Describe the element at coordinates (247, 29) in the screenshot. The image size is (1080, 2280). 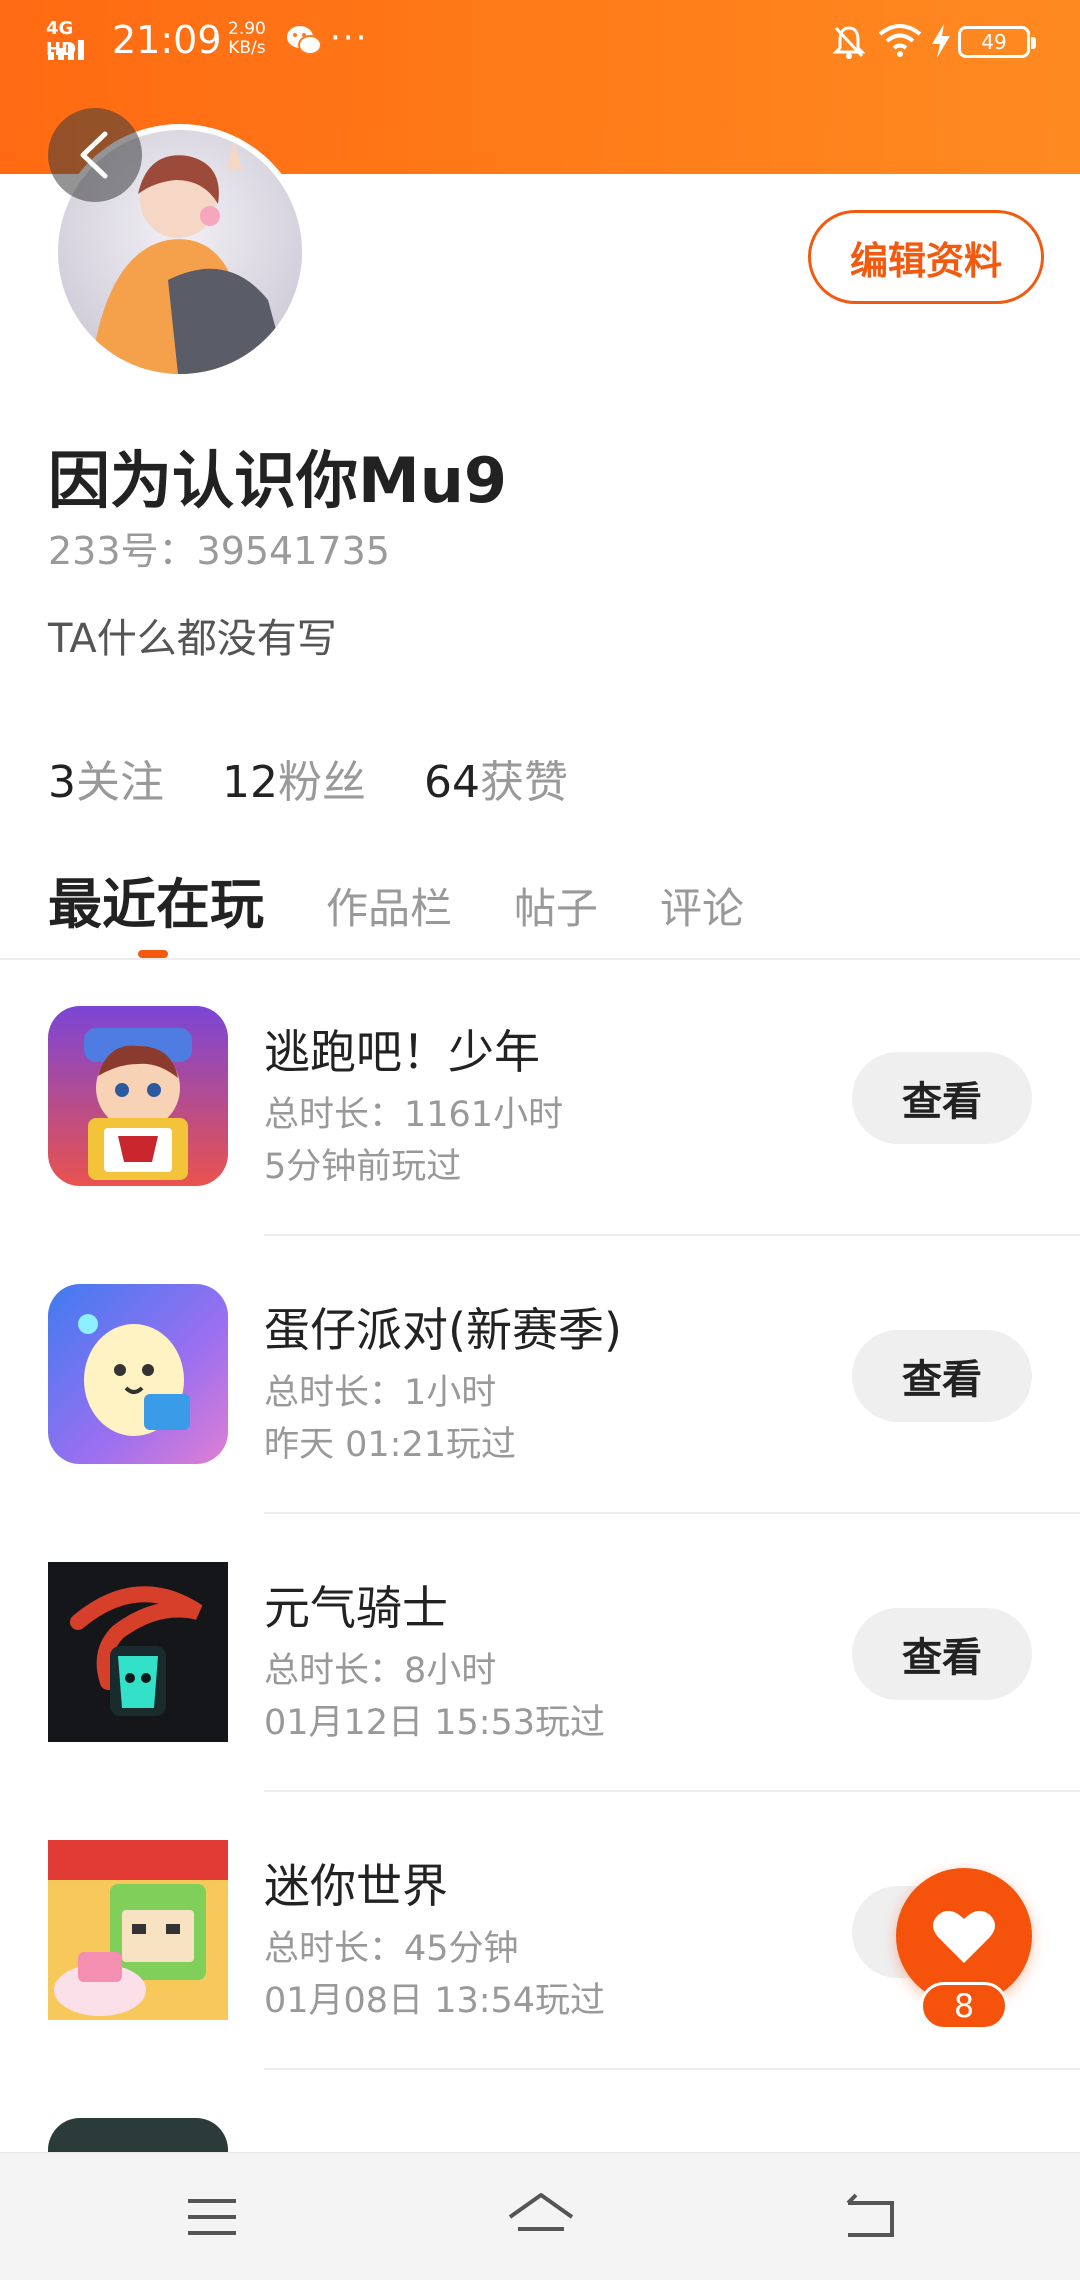
I see `speed-value: 2.90` at that location.